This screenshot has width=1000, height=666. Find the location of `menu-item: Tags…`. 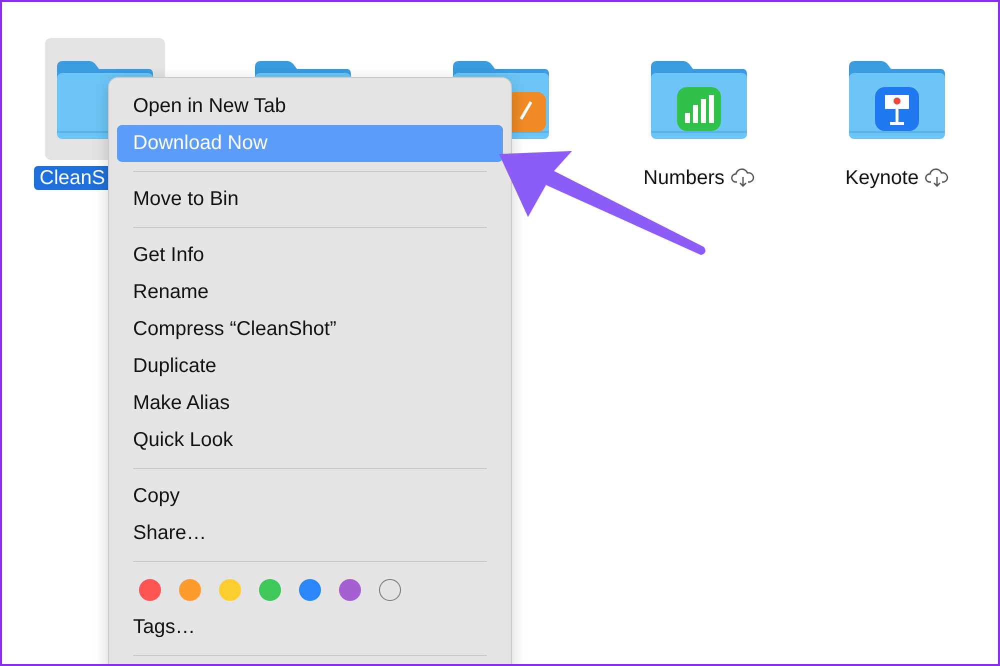

menu-item: Tags… is located at coordinates (310, 627).